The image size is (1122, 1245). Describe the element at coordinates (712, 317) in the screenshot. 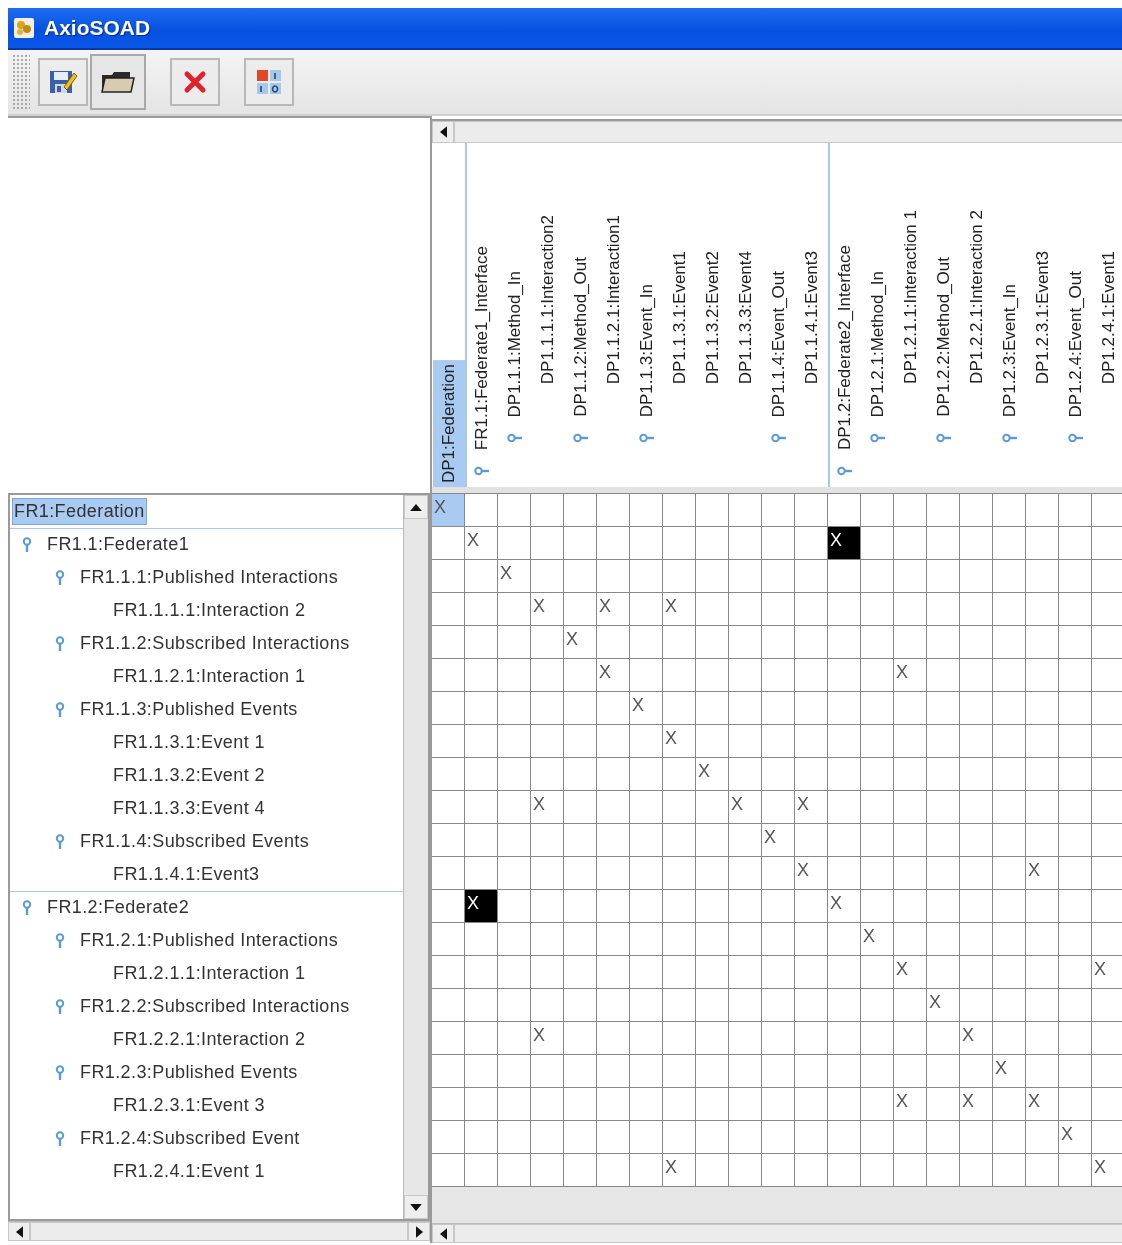

I see `column-header: DP1.1.3.2:Event2` at that location.